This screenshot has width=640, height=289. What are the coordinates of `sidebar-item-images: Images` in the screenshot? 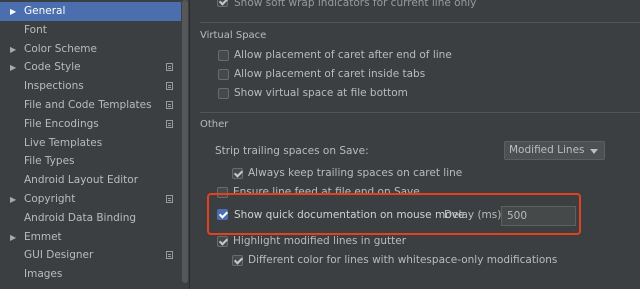 It's located at (90, 274).